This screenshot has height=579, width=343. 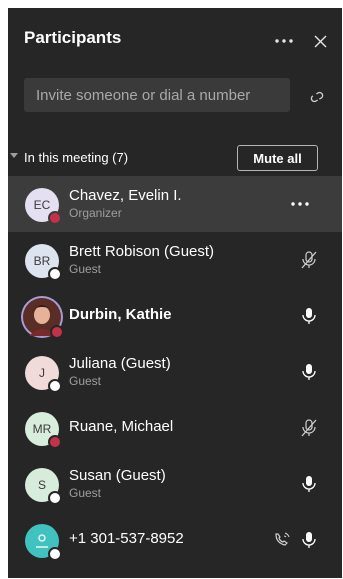 I want to click on avatar: S, so click(x=43, y=486).